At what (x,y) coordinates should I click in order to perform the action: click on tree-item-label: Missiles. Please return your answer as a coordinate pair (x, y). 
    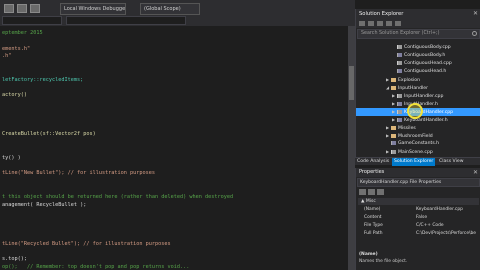
    Looking at the image, I should click on (407, 128).